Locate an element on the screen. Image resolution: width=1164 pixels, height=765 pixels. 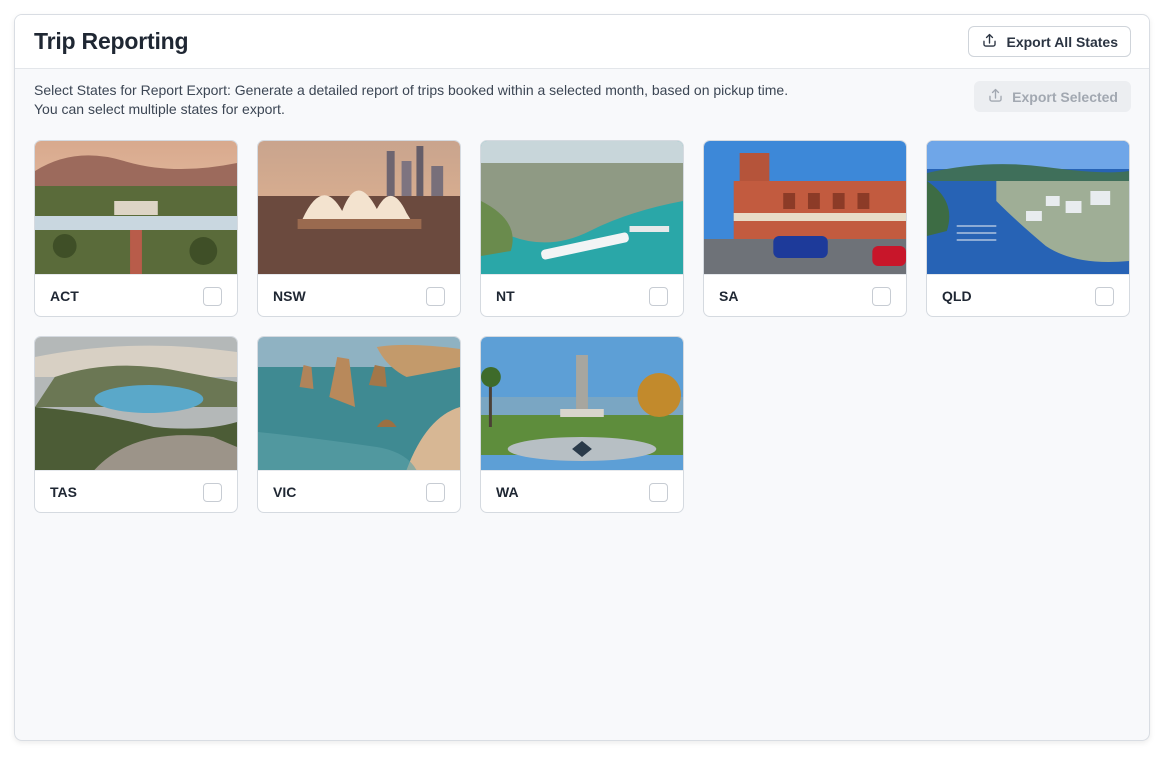
state-card-tas: TAS is located at coordinates (136, 424).